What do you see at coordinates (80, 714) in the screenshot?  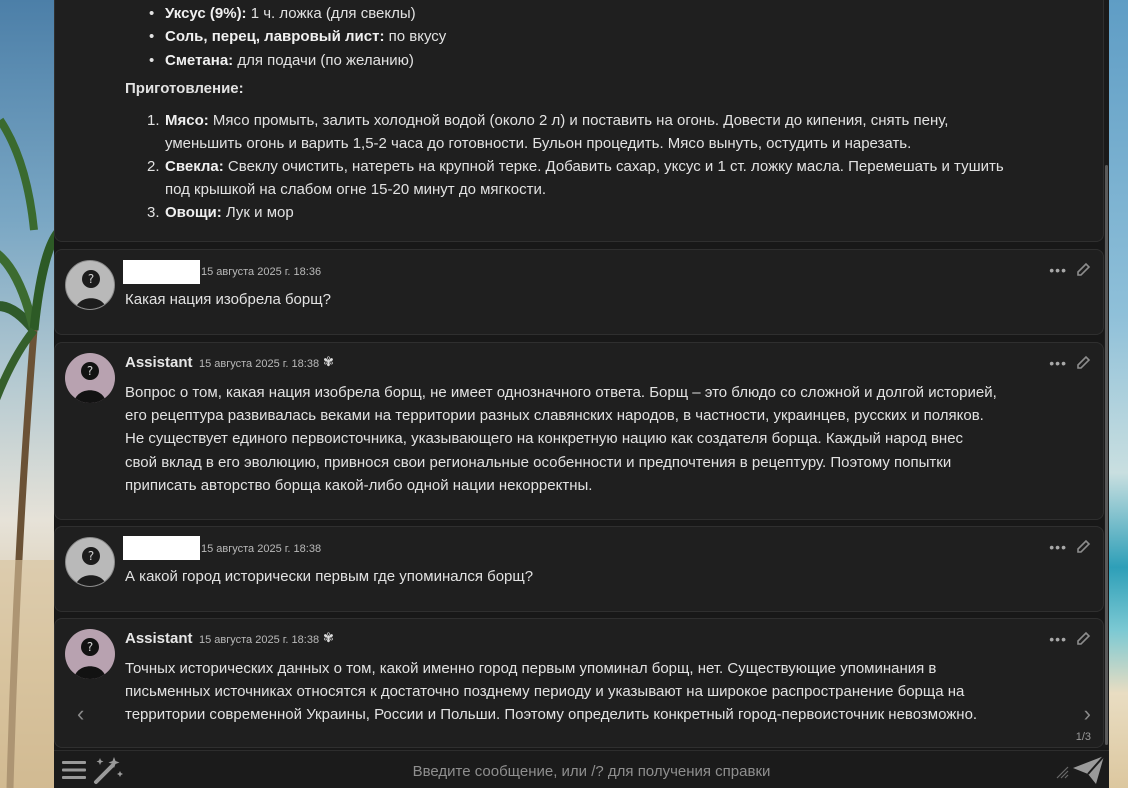 I see `swipe-left-arrow-icon: ‹` at bounding box center [80, 714].